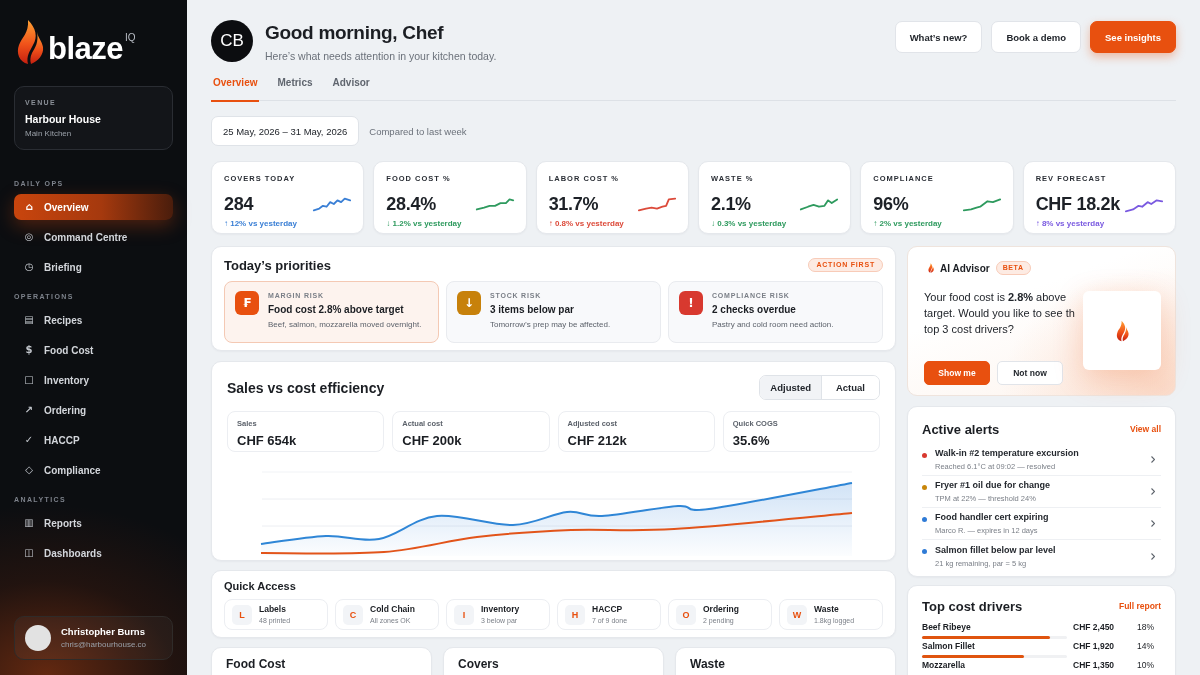 This screenshot has height=675, width=1200. Describe the element at coordinates (731, 204) in the screenshot. I see `kpi-value: 2.1%` at that location.